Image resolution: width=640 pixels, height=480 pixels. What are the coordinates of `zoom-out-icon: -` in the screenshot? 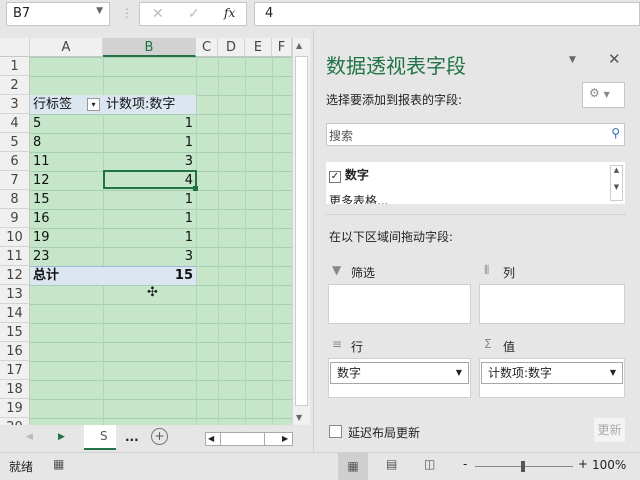 It's located at (465, 464).